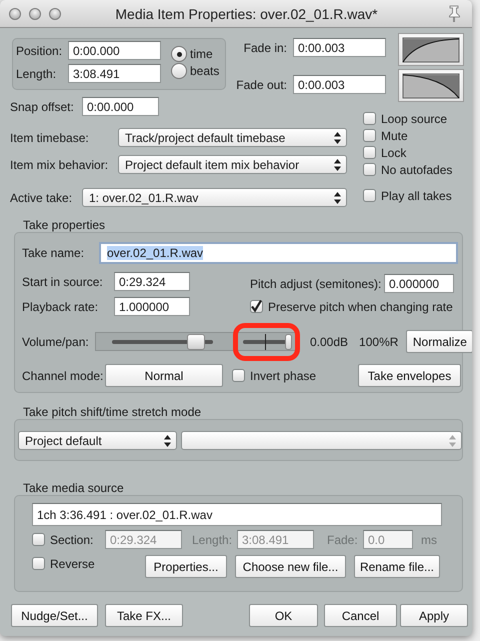  What do you see at coordinates (214, 197) in the screenshot?
I see `active-take-dropdown: 1: over.02_01.R.wav` at bounding box center [214, 197].